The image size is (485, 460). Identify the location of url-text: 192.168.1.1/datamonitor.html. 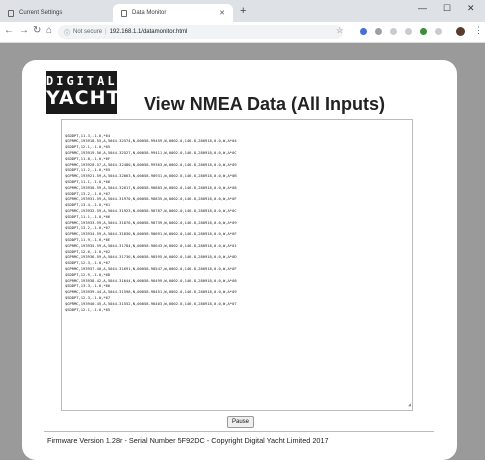
(148, 32).